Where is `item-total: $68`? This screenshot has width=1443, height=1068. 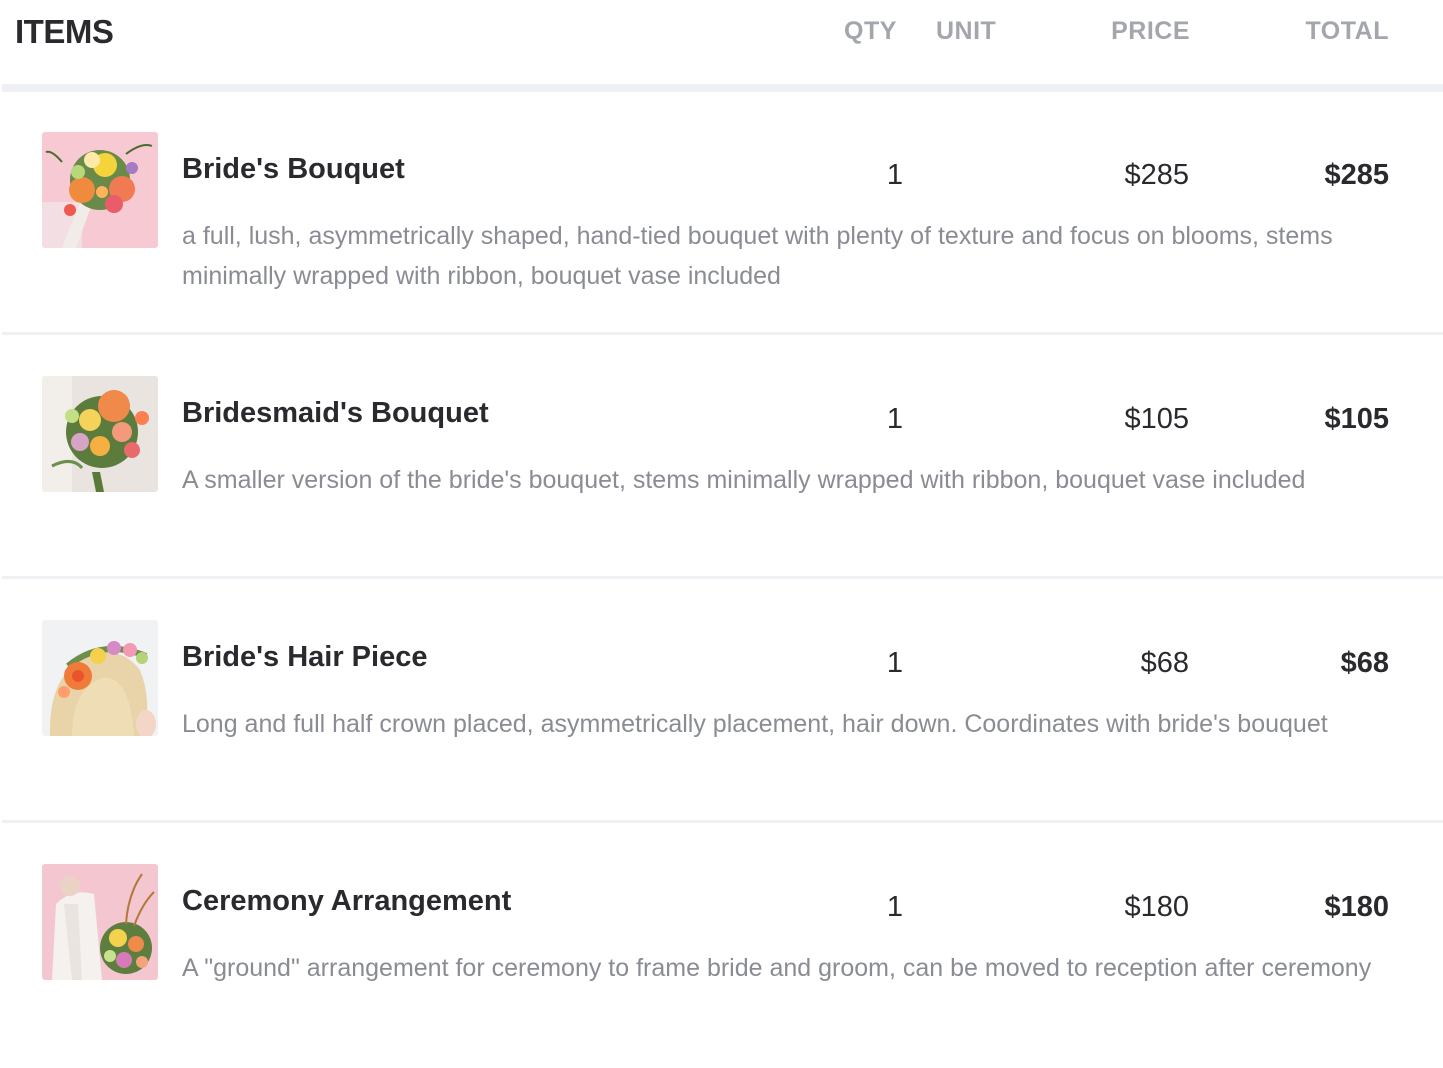 item-total: $68 is located at coordinates (1364, 663).